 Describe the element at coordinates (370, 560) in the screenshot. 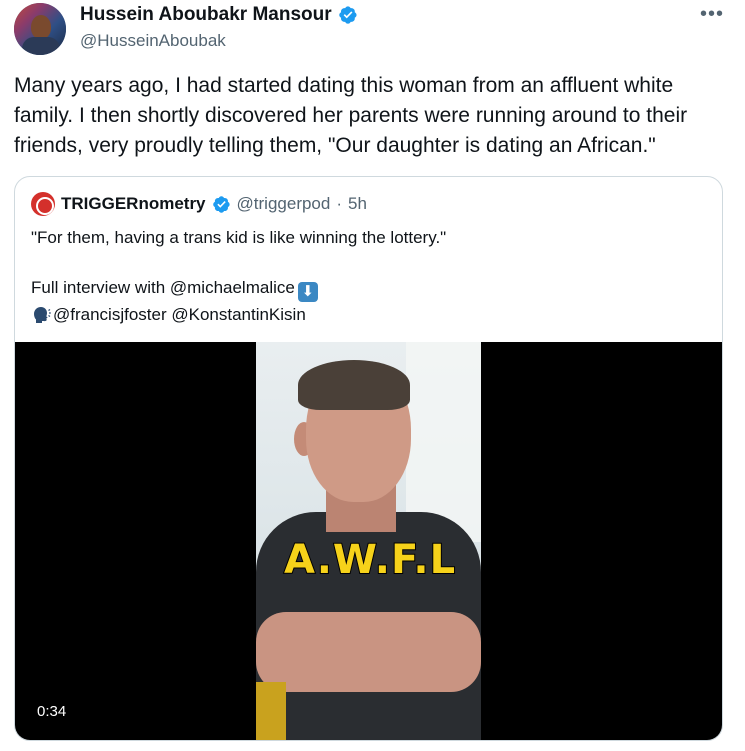

I see `video-caption: A.W.F.L` at that location.